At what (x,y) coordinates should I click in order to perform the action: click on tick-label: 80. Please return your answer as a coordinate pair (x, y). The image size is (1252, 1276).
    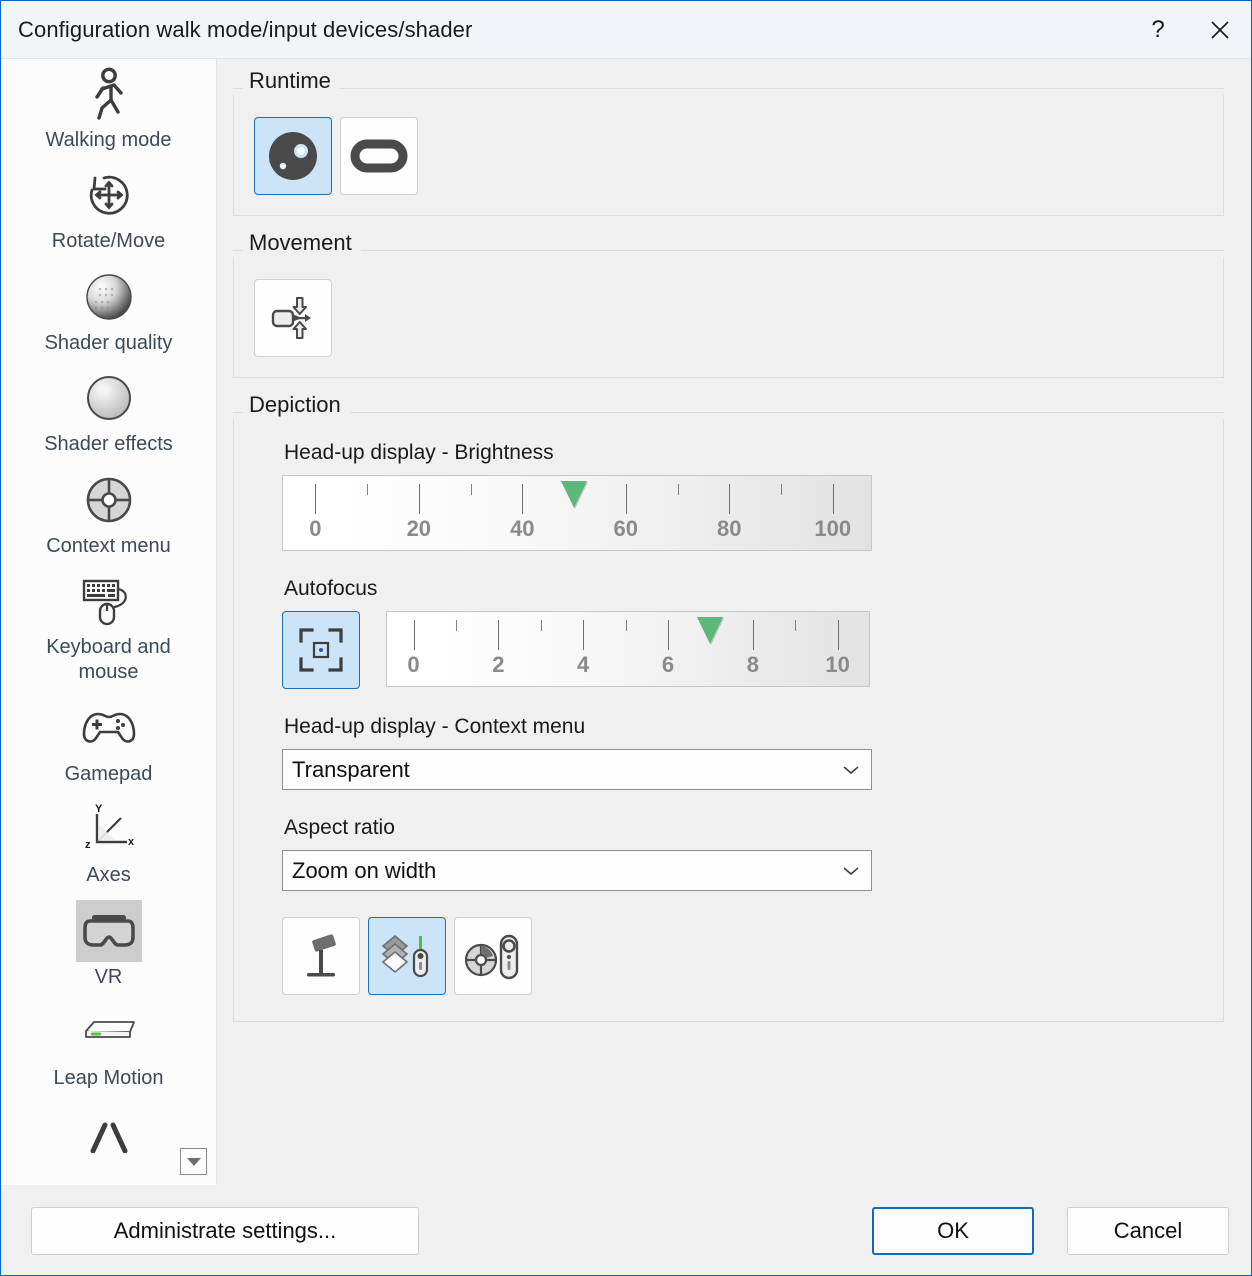
    Looking at the image, I should click on (729, 528).